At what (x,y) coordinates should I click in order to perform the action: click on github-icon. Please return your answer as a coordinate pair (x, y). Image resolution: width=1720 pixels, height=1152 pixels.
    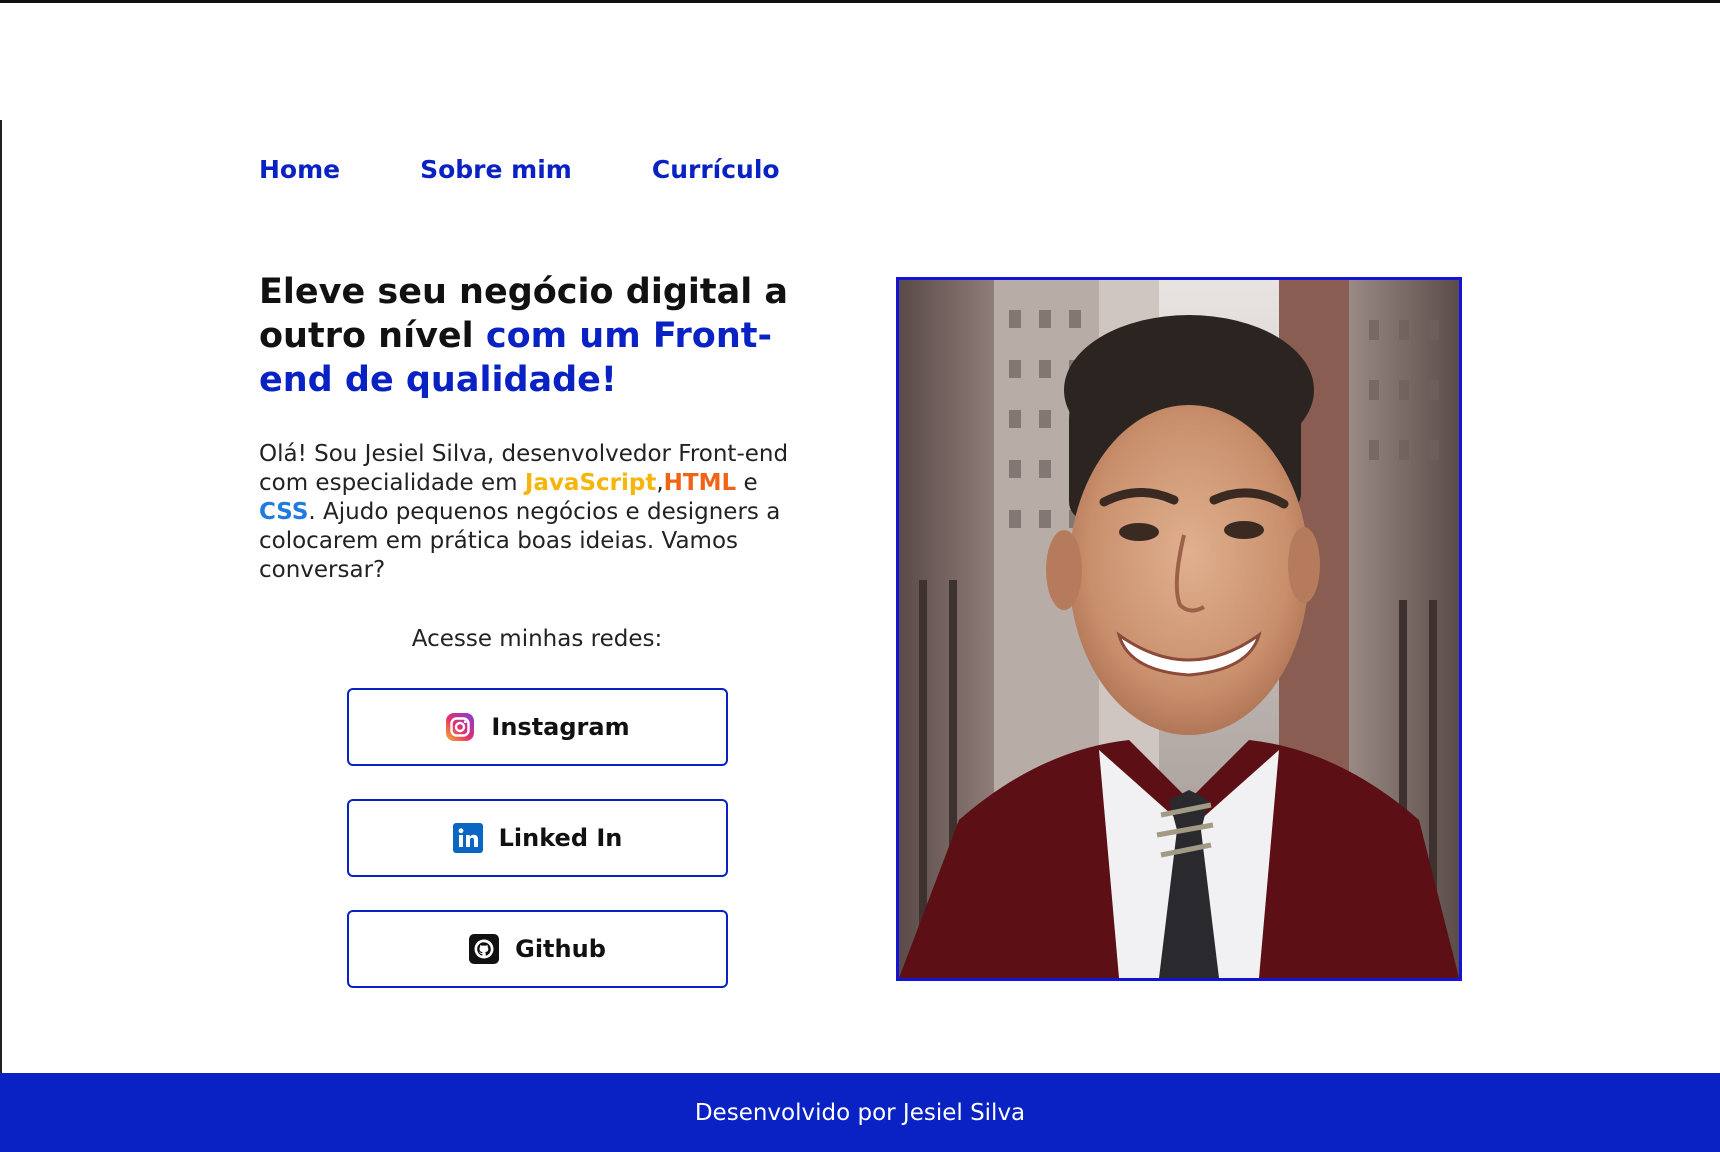
    Looking at the image, I should click on (484, 949).